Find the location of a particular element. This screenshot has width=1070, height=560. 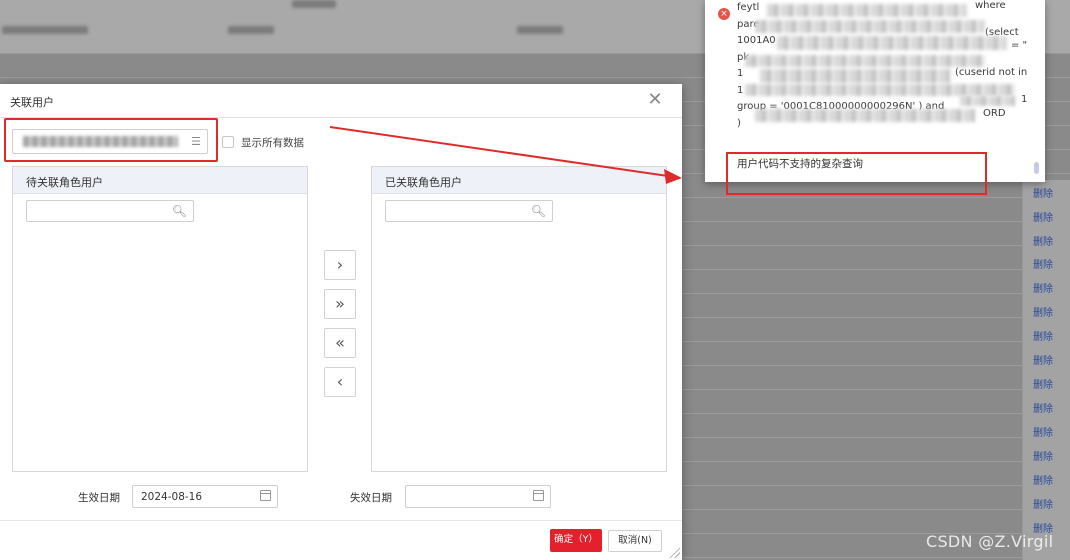

move-all-left-button: « is located at coordinates (340, 343).